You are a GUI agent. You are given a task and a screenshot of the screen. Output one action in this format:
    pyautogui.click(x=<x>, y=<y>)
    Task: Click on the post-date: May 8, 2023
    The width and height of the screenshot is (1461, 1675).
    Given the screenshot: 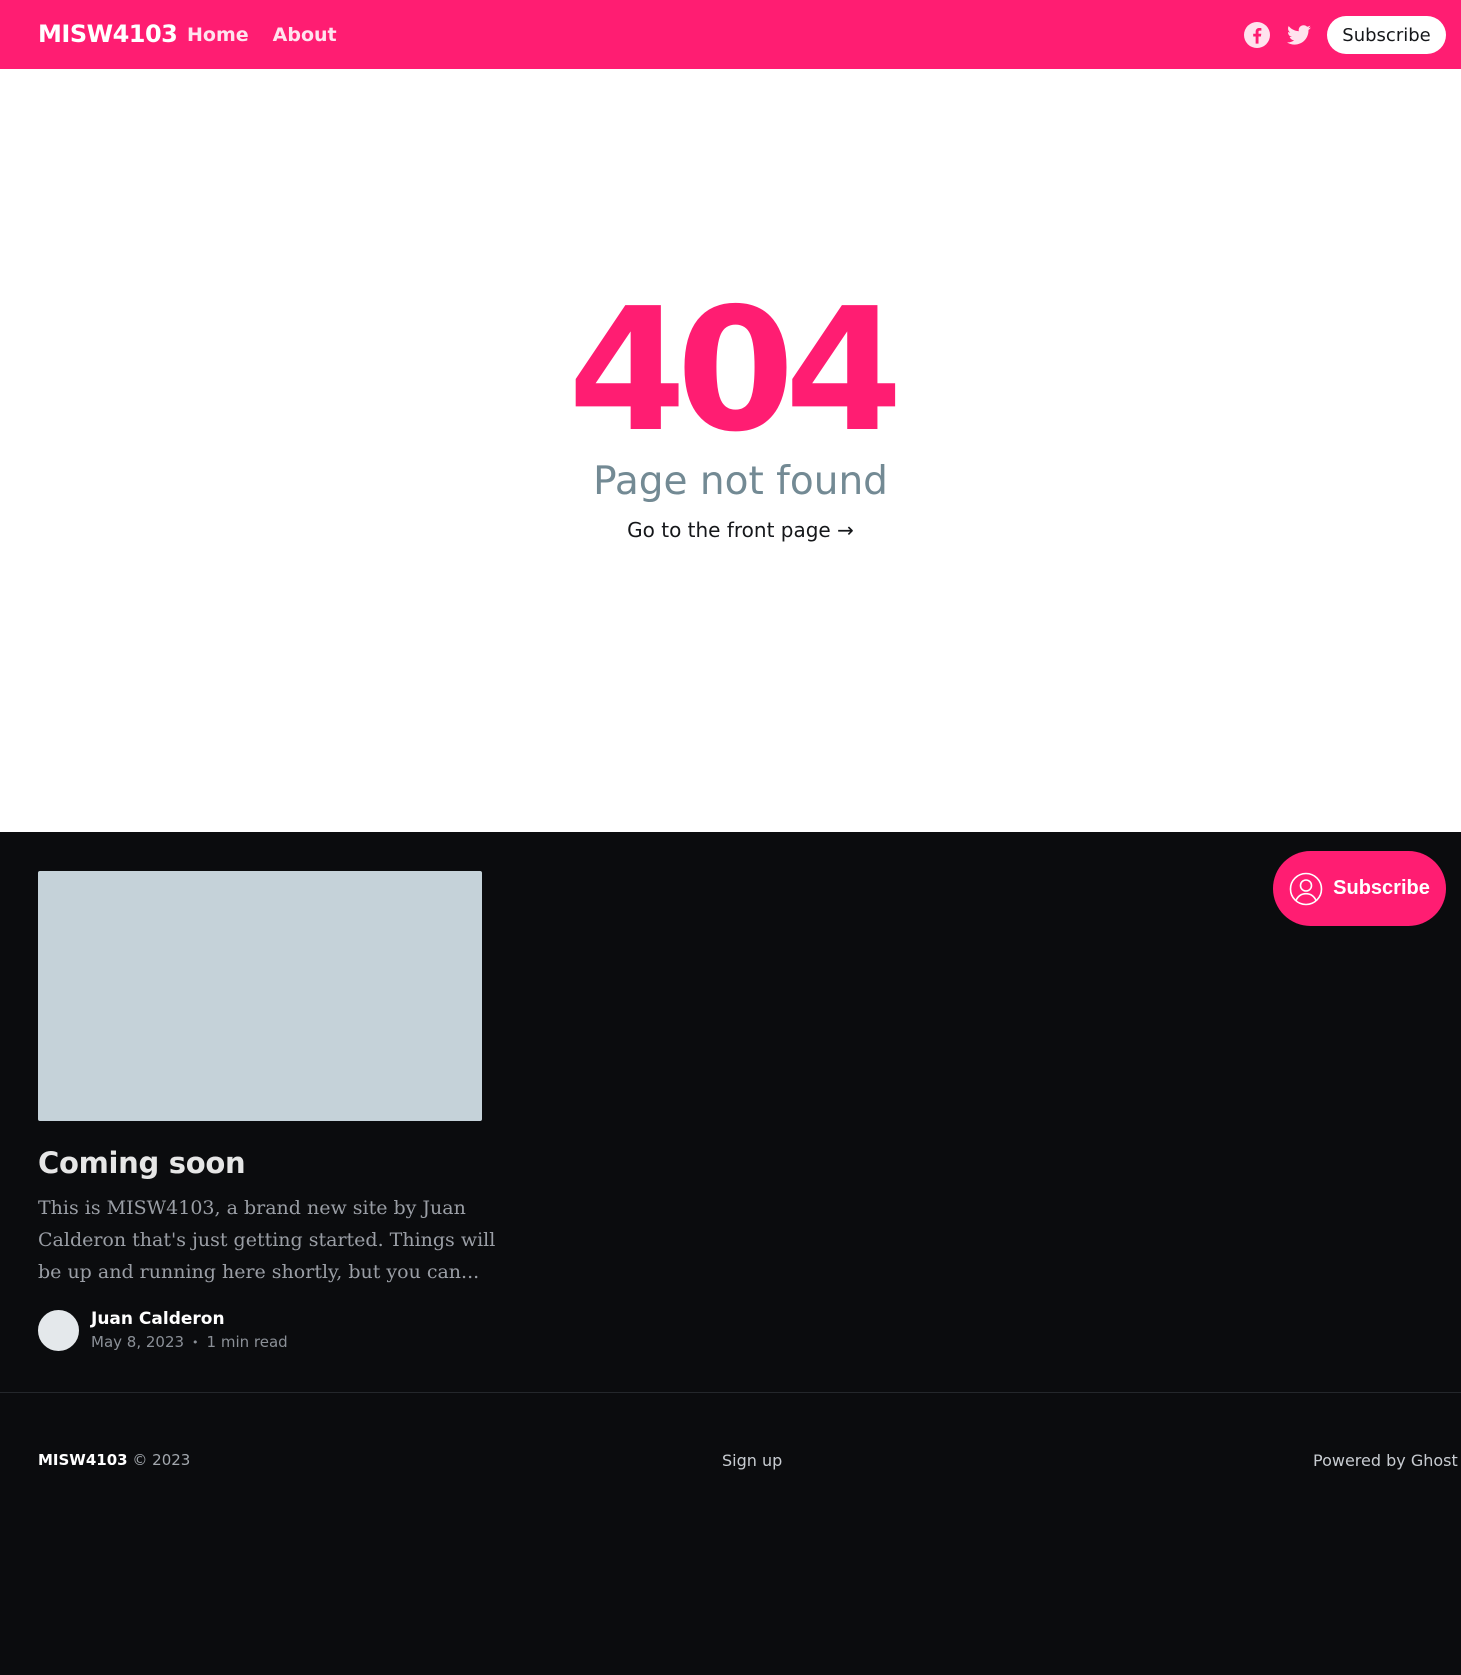 What is the action you would take?
    pyautogui.click(x=138, y=1342)
    